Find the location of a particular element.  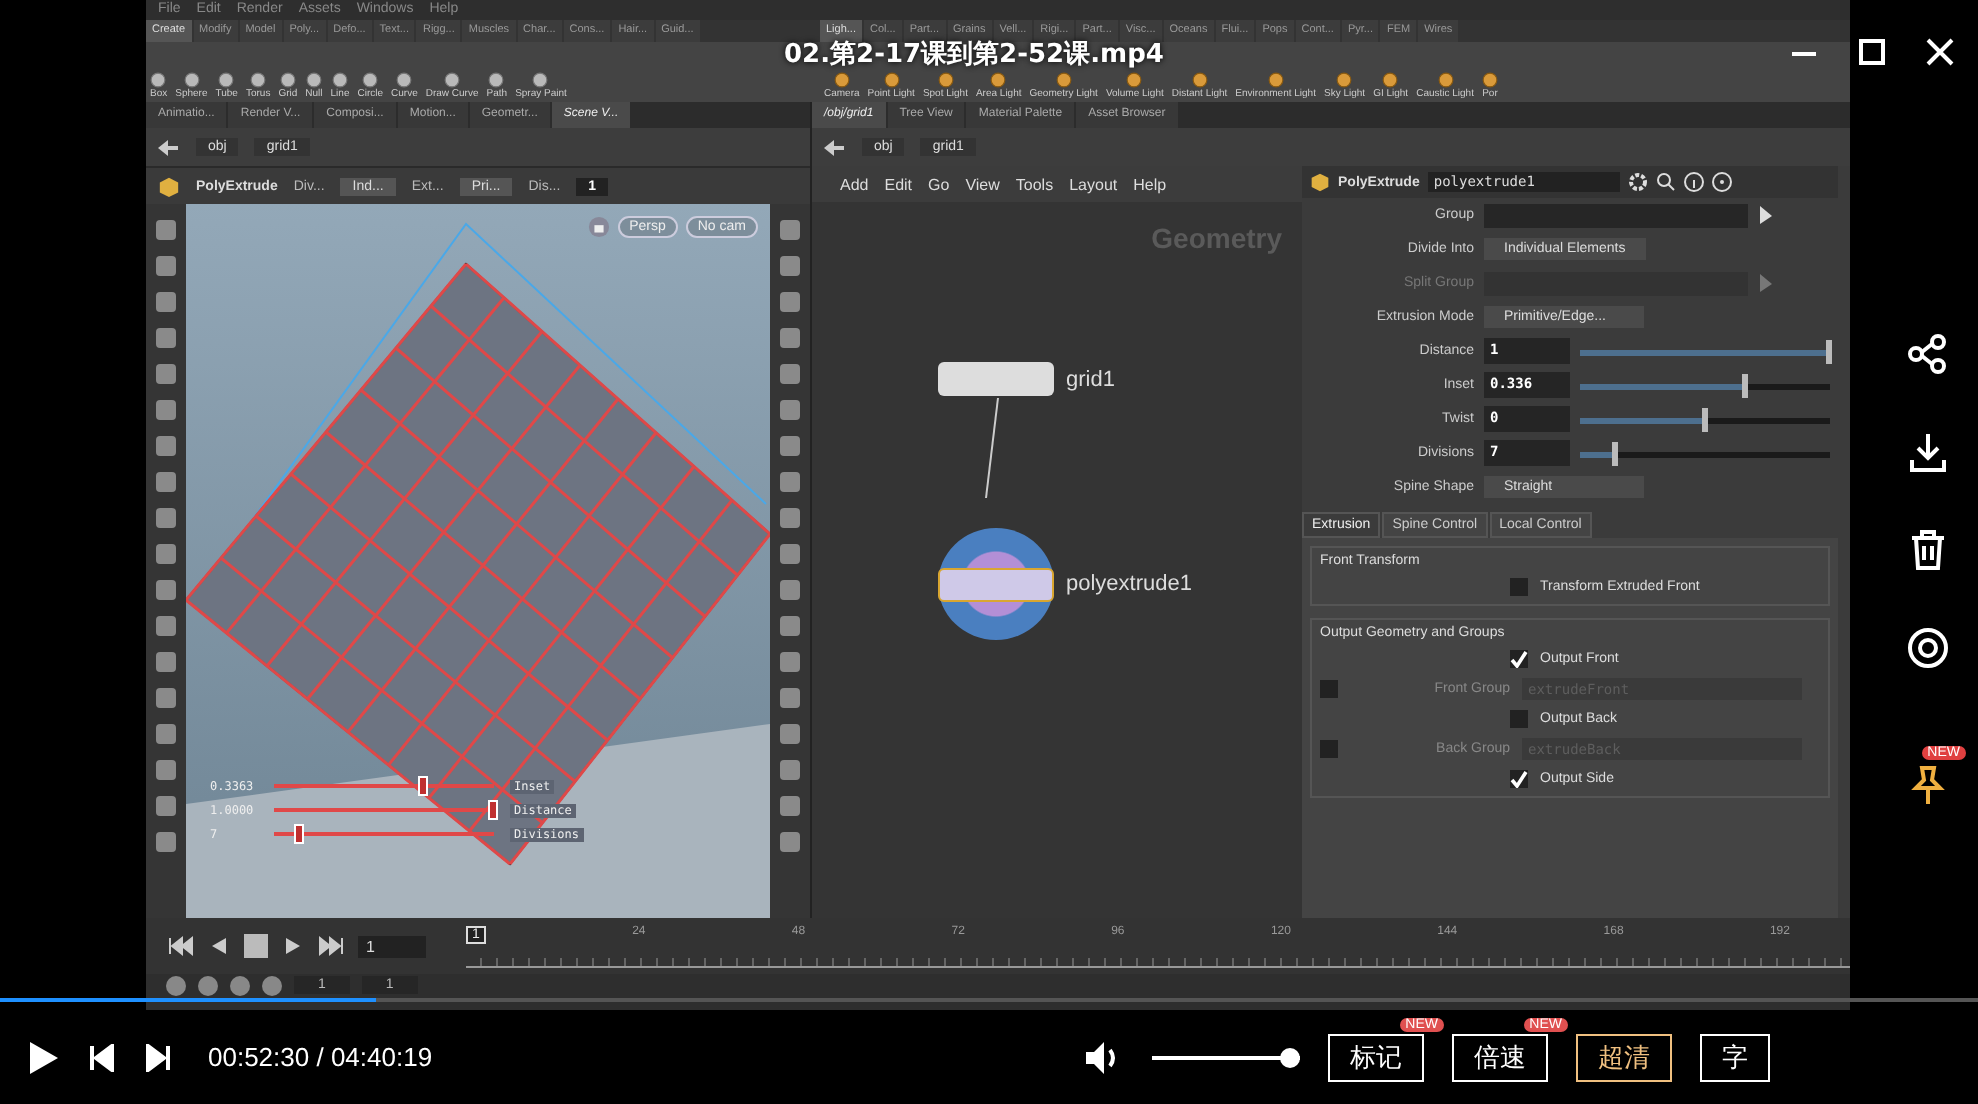

node-label: polyextrude1 is located at coordinates (1129, 584).